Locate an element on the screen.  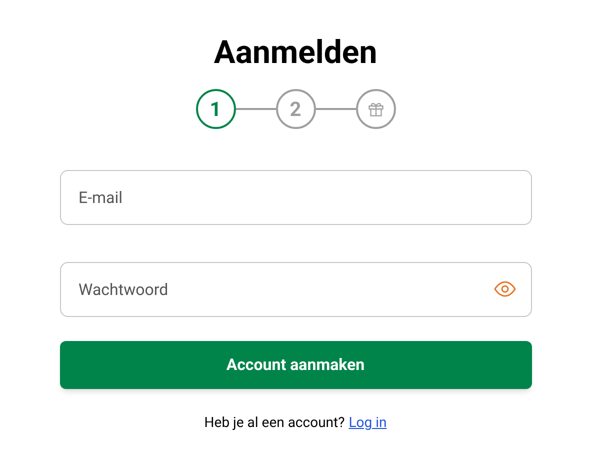
login-link: Log in is located at coordinates (367, 423).